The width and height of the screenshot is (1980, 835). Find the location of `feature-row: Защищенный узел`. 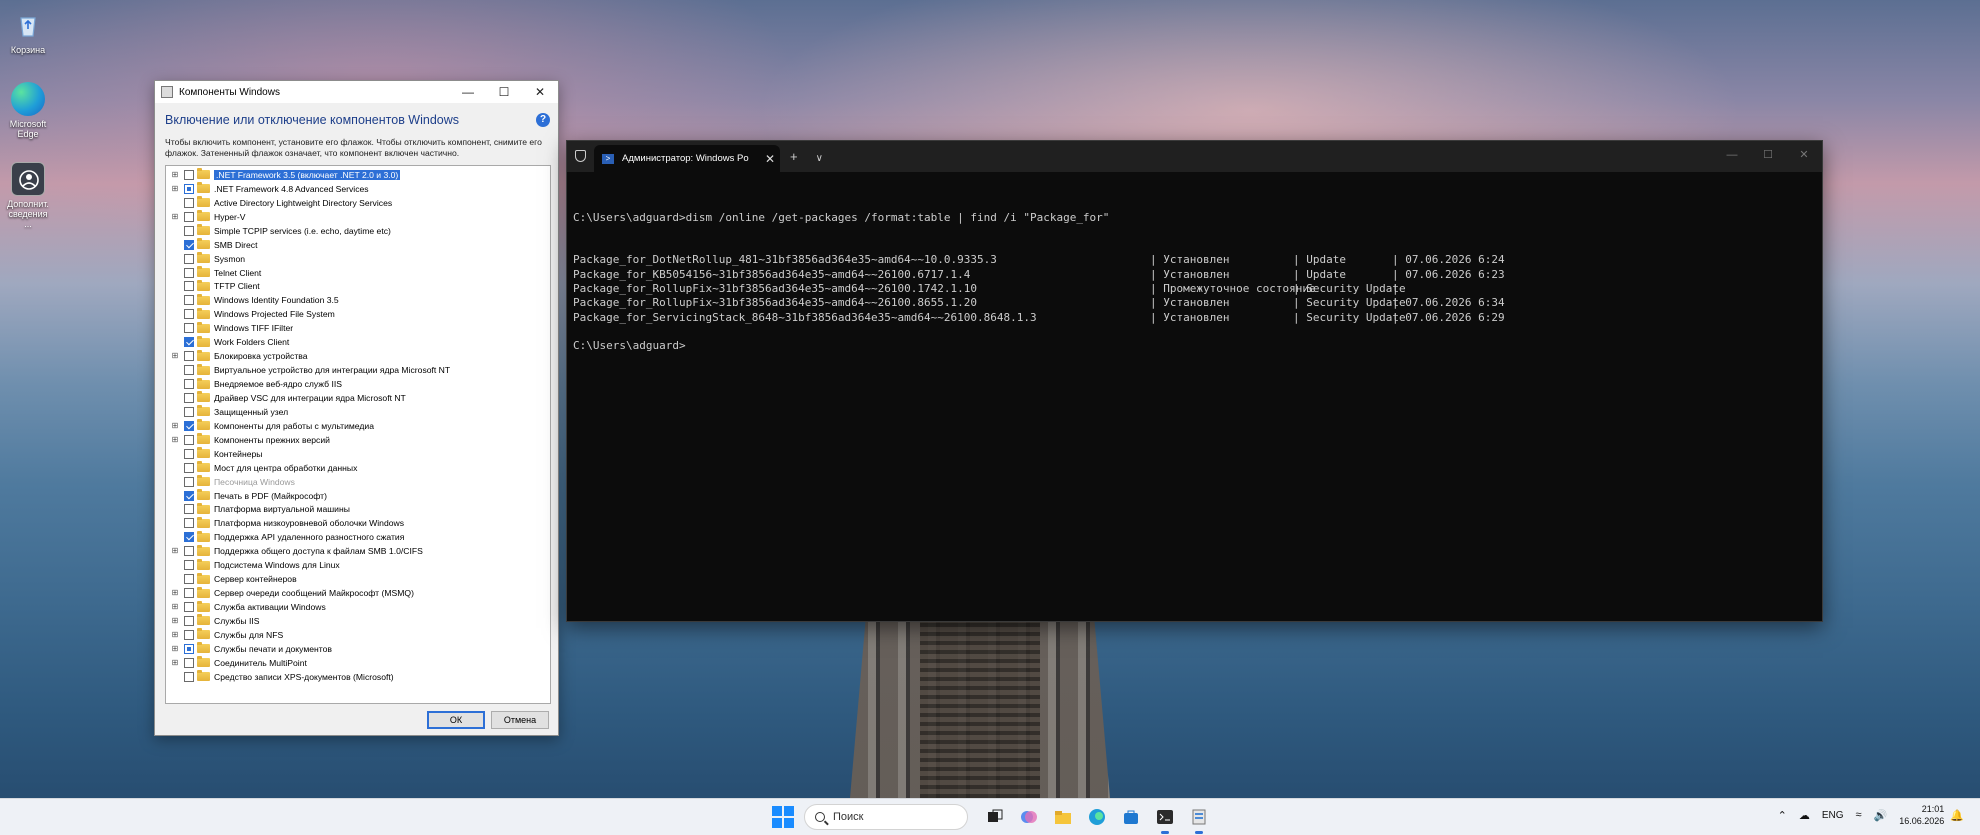

feature-row: Защищенный узел is located at coordinates (358, 412).